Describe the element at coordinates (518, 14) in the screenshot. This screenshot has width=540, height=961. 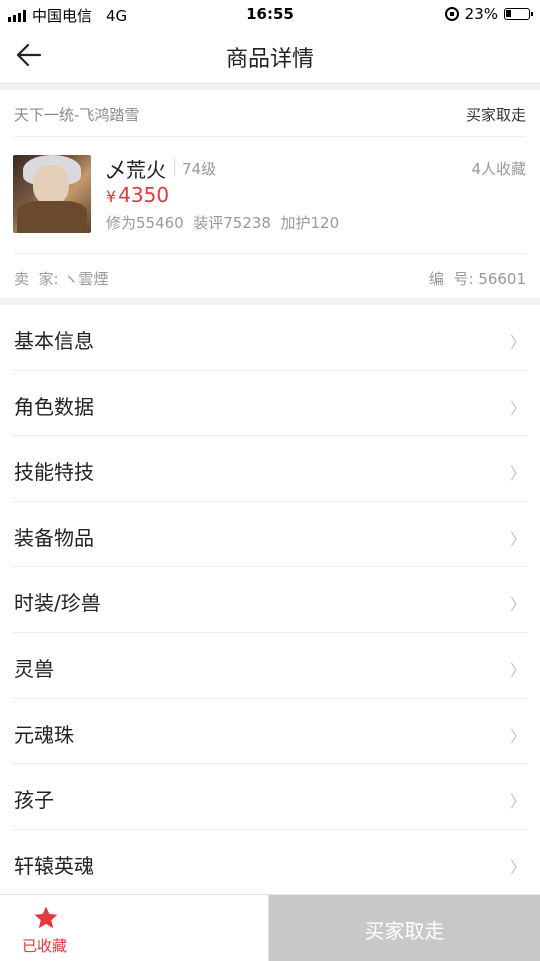
I see `battery-icon` at that location.